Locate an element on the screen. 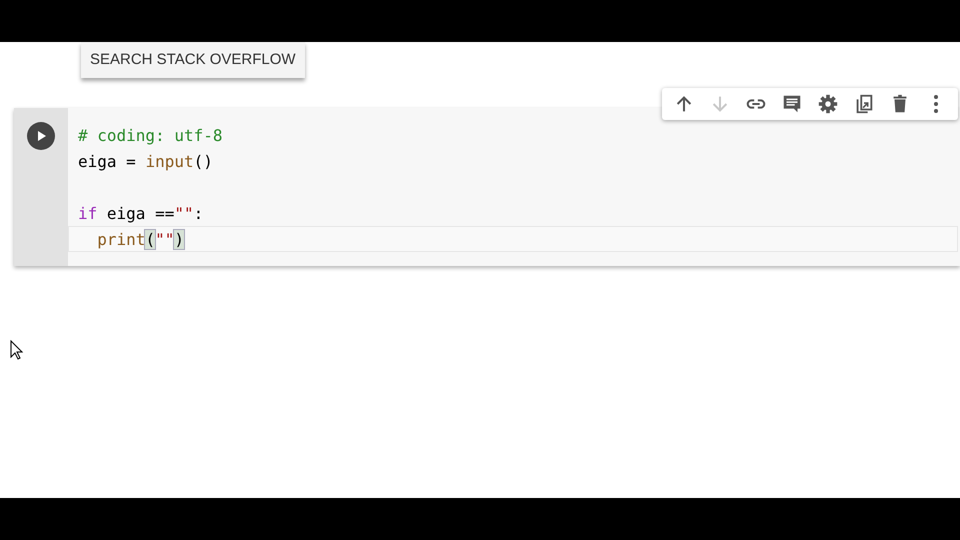 This screenshot has height=540, width=960. comment-icon is located at coordinates (792, 104).